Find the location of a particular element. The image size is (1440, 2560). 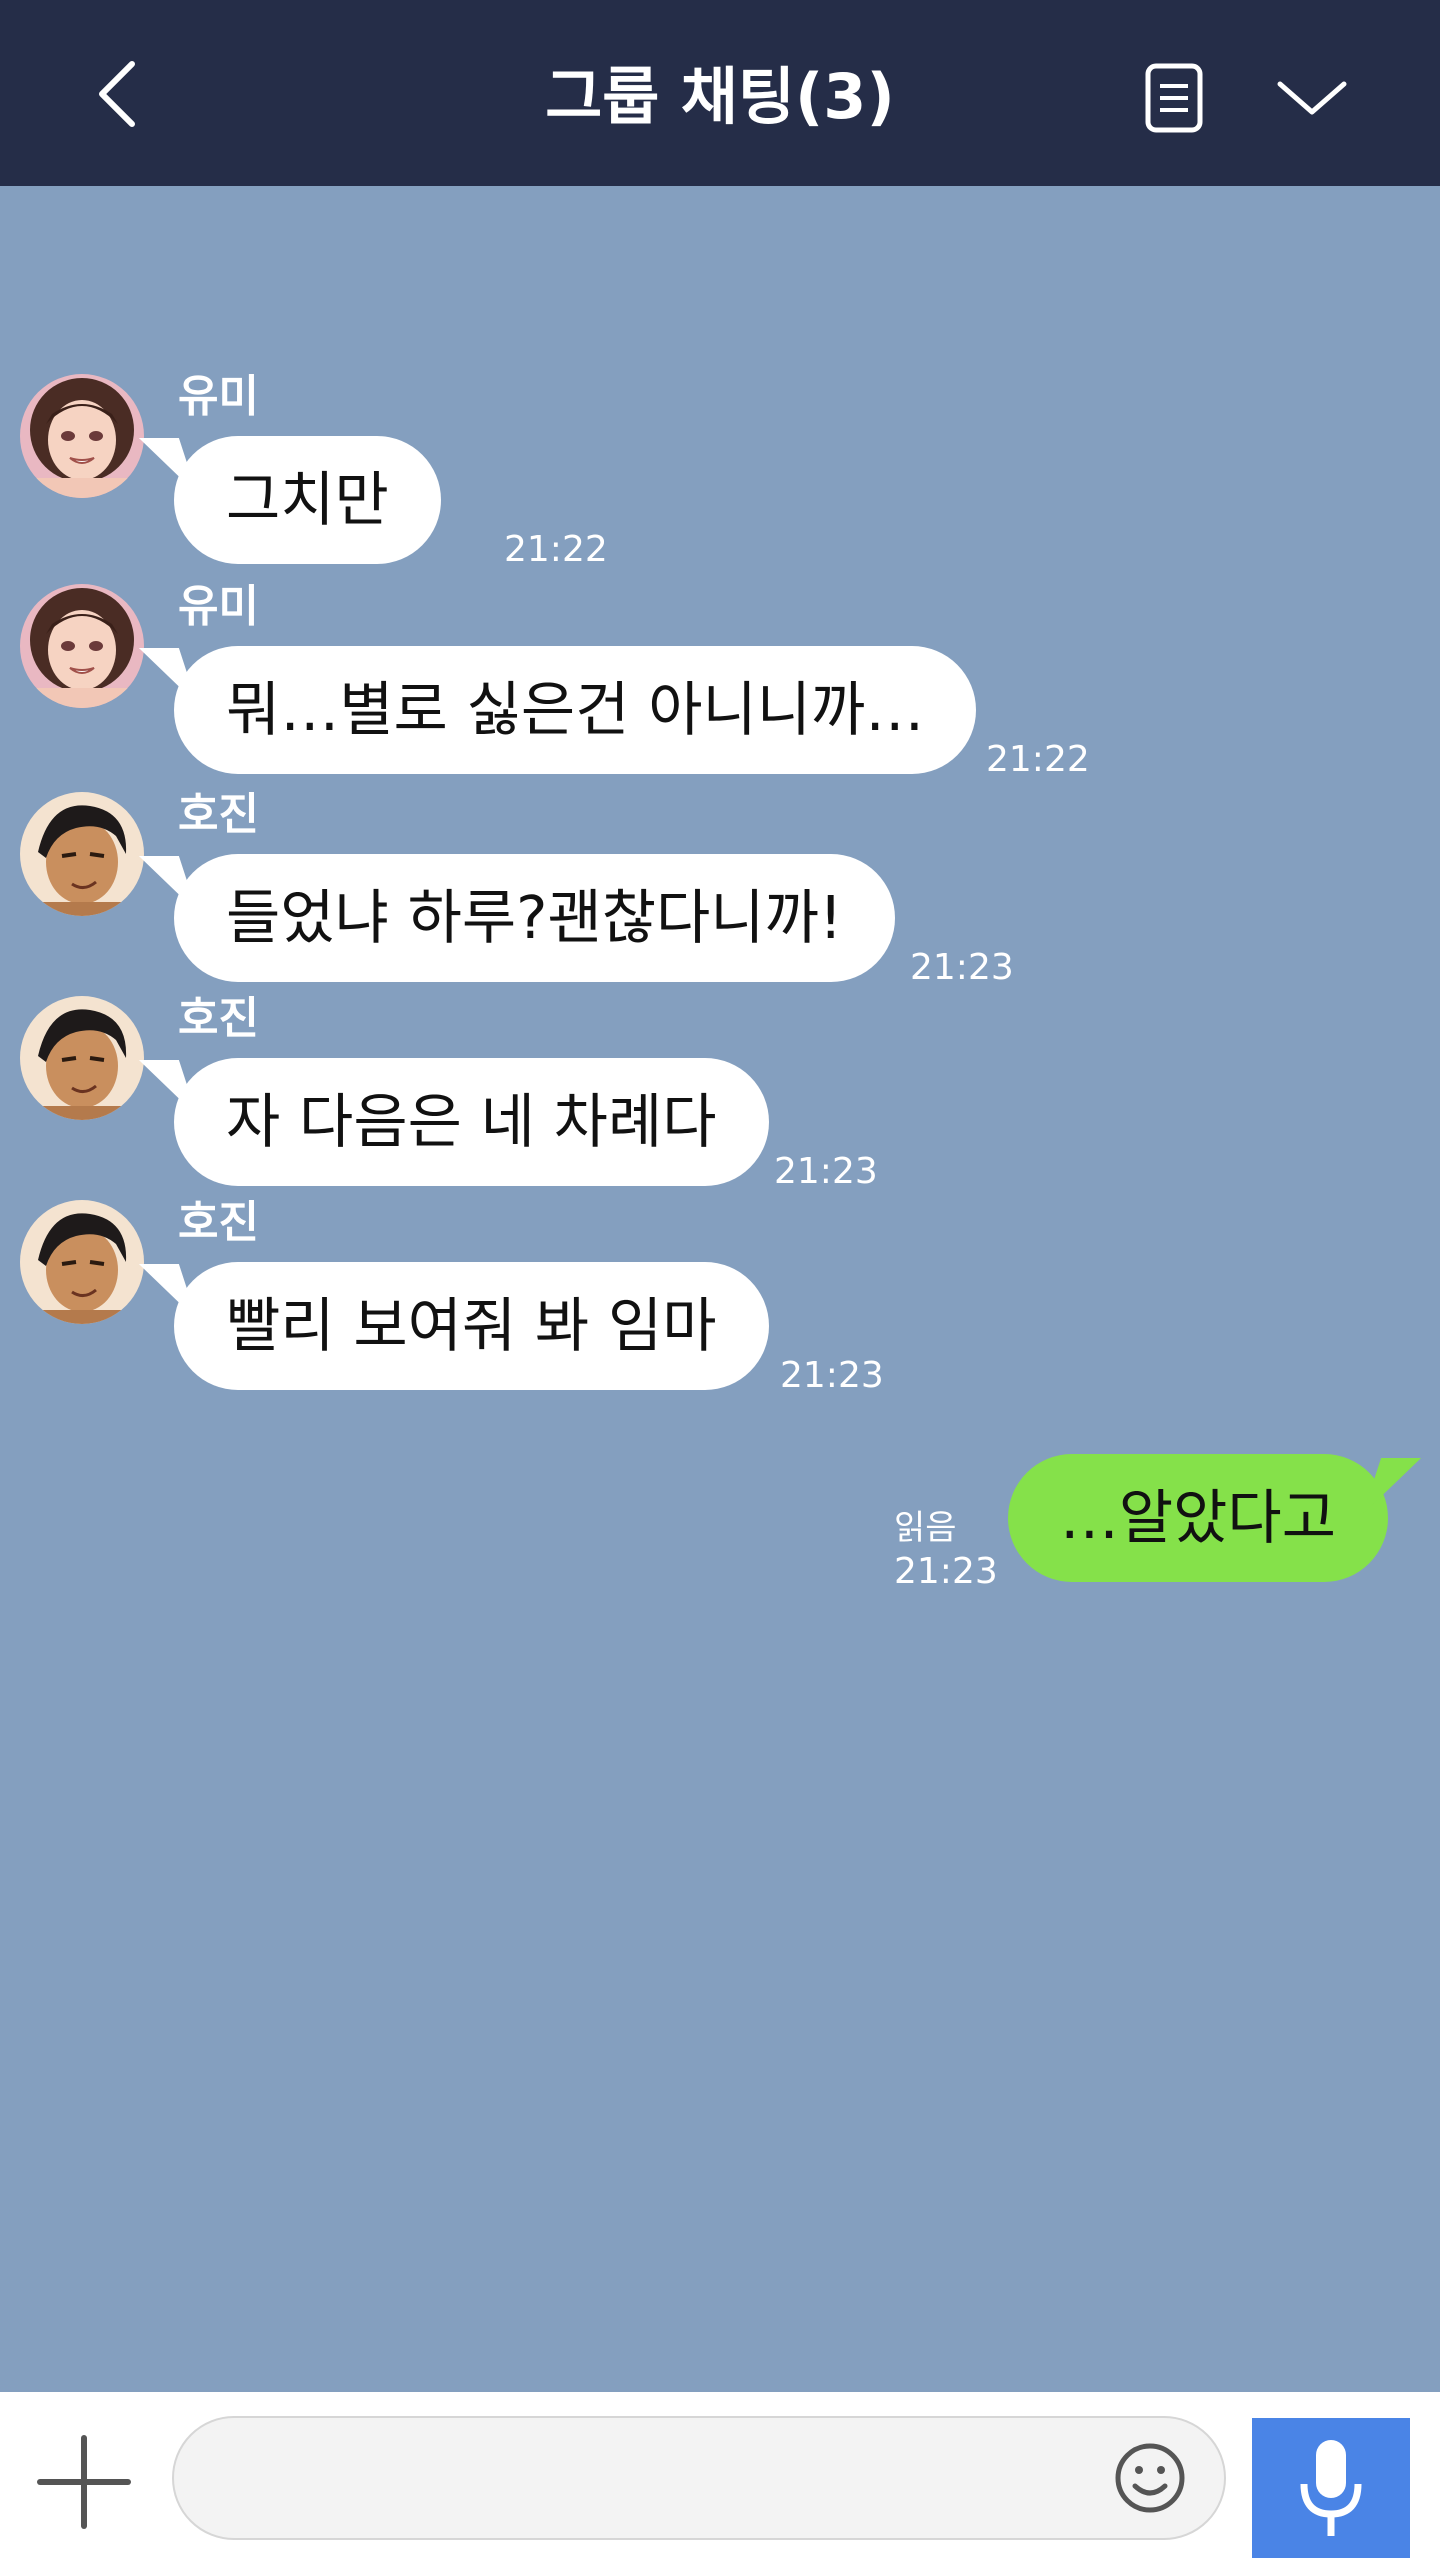

message-composer is located at coordinates (720, 2476).